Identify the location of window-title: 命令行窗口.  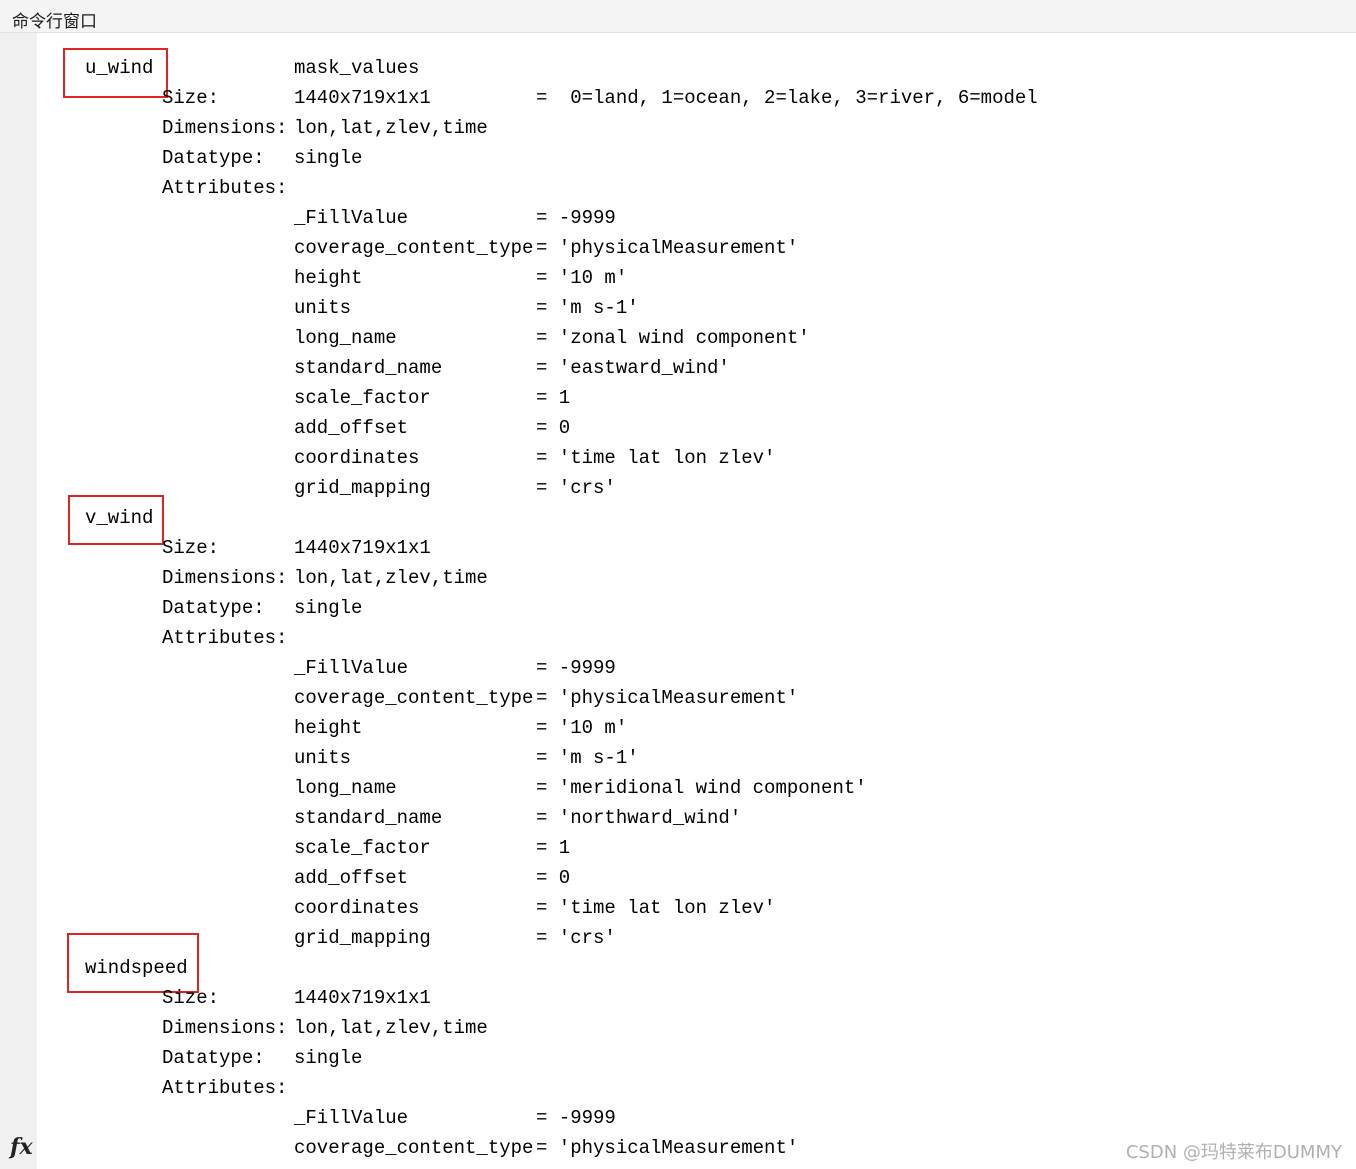
(54, 22).